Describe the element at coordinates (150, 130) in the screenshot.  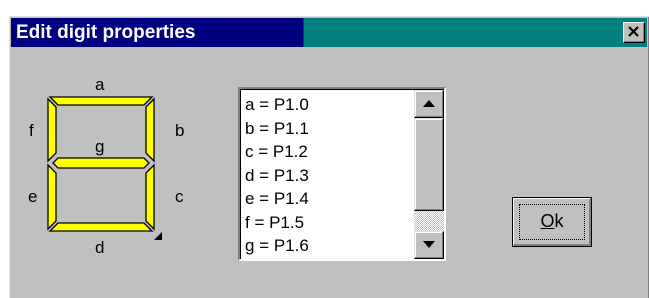
I see `segment-b` at that location.